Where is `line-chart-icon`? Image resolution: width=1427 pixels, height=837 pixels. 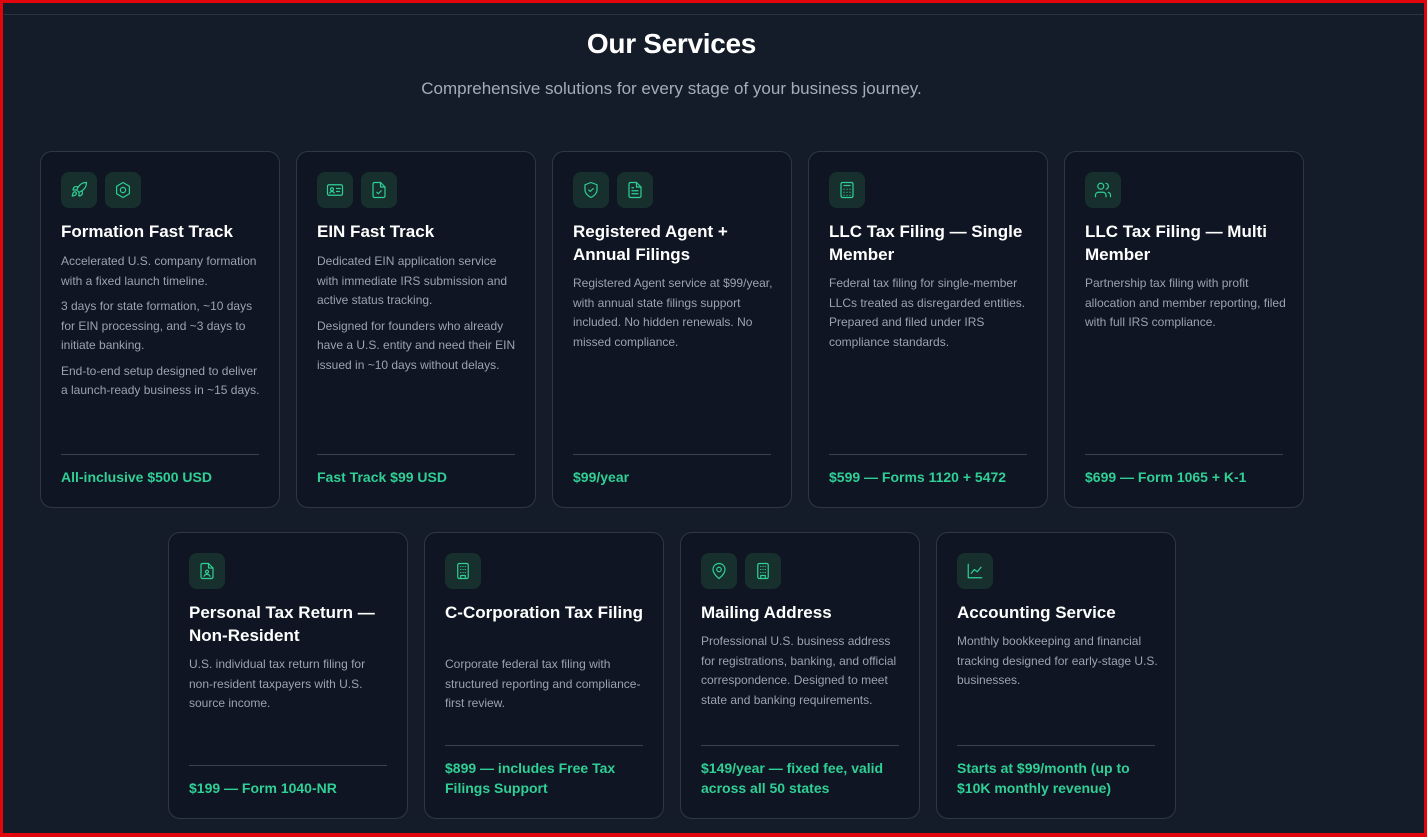 line-chart-icon is located at coordinates (975, 571).